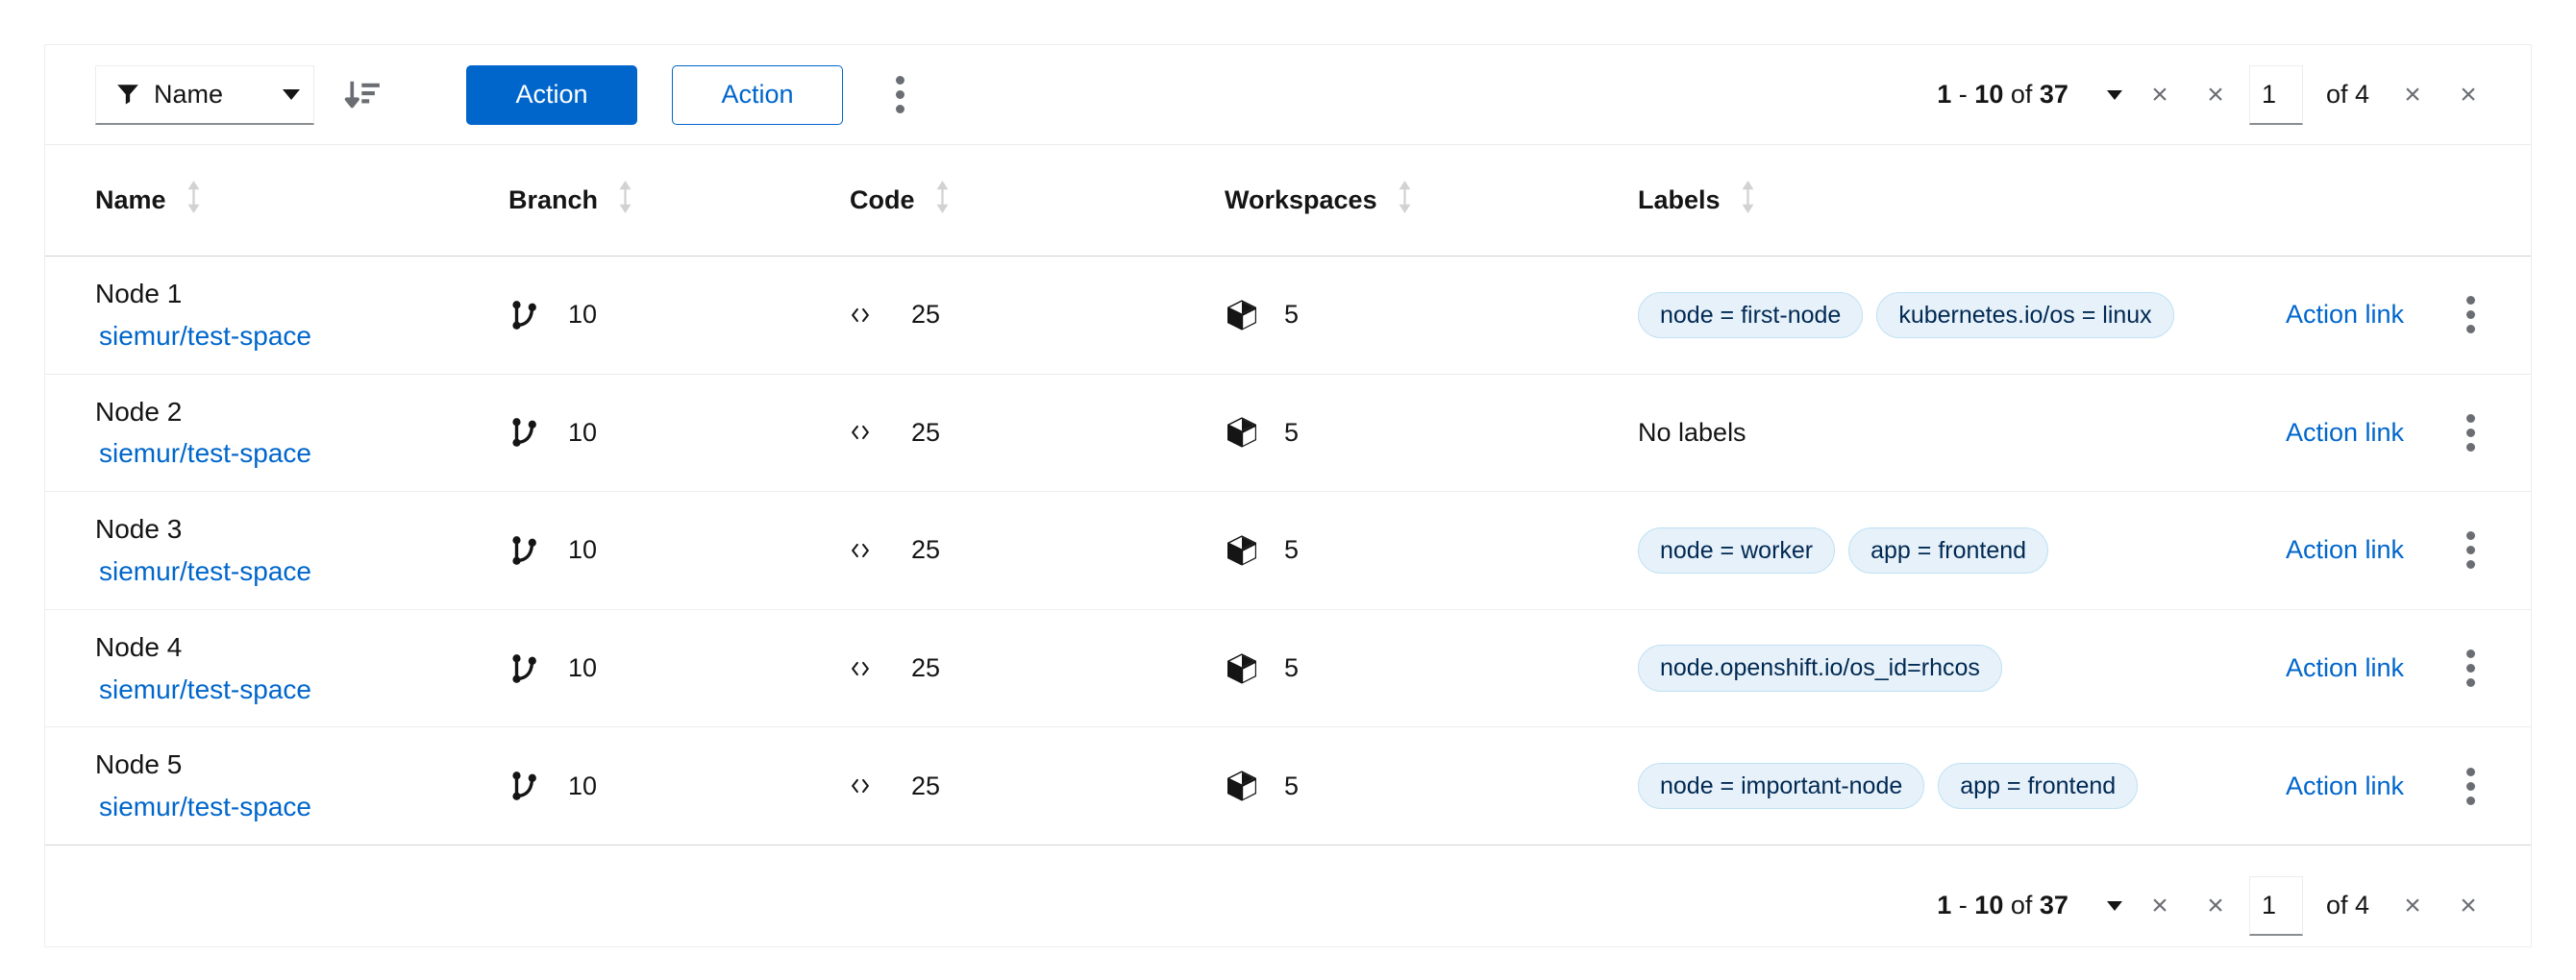  Describe the element at coordinates (139, 529) in the screenshot. I see `node-name: Node 3` at that location.